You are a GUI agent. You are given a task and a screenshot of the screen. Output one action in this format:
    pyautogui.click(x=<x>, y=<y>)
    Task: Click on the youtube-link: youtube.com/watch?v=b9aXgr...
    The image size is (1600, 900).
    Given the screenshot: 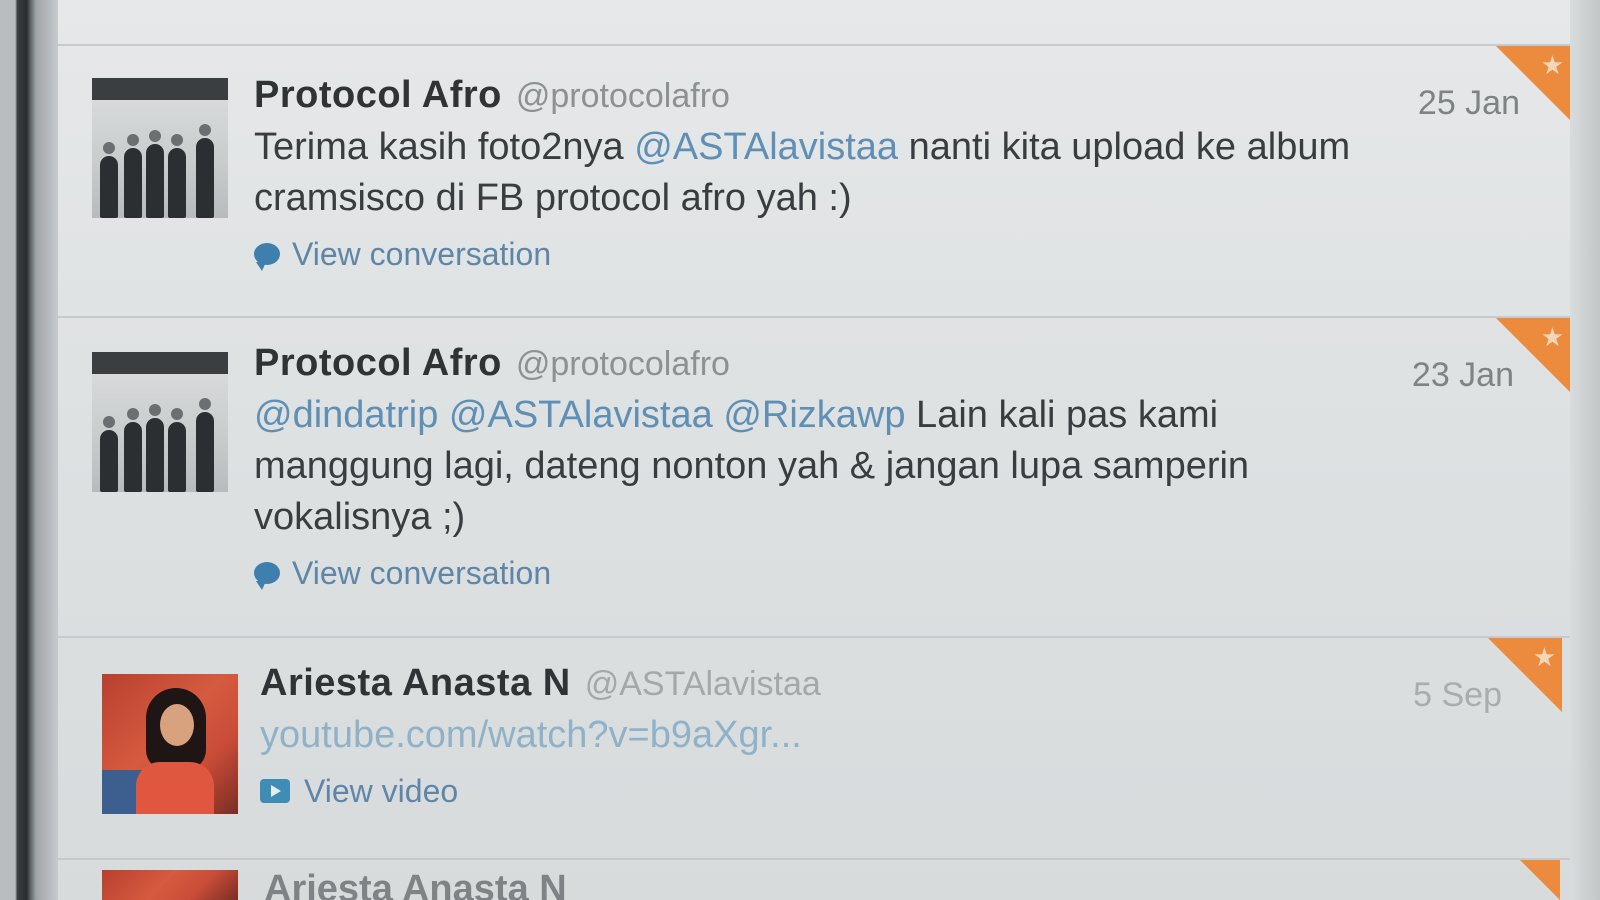 What is the action you would take?
    pyautogui.click(x=531, y=735)
    